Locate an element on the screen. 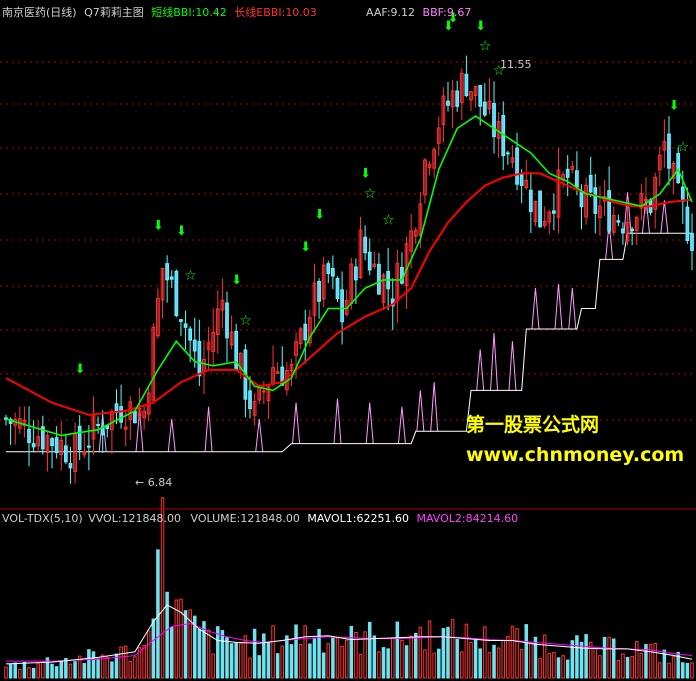 The height and width of the screenshot is (681, 696). volume-label: VOLUME: is located at coordinates (215, 518).